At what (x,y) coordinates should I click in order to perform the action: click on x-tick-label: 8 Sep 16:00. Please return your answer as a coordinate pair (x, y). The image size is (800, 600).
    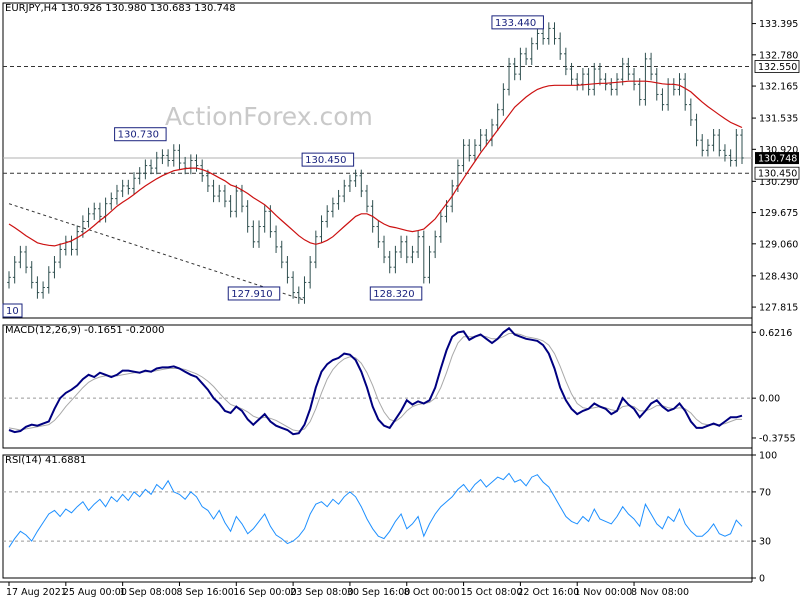
    Looking at the image, I should click on (204, 592).